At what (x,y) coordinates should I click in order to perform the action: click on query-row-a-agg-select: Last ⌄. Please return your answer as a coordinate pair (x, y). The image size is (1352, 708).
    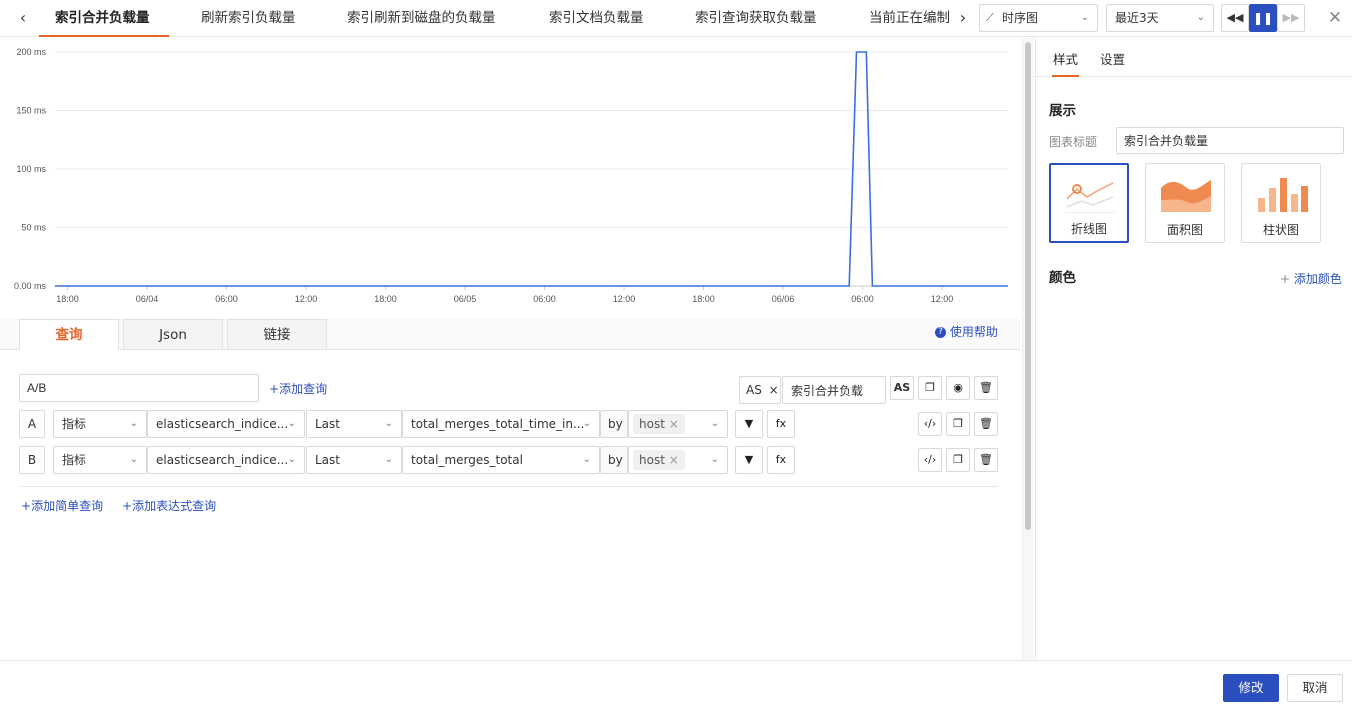
    Looking at the image, I should click on (354, 424).